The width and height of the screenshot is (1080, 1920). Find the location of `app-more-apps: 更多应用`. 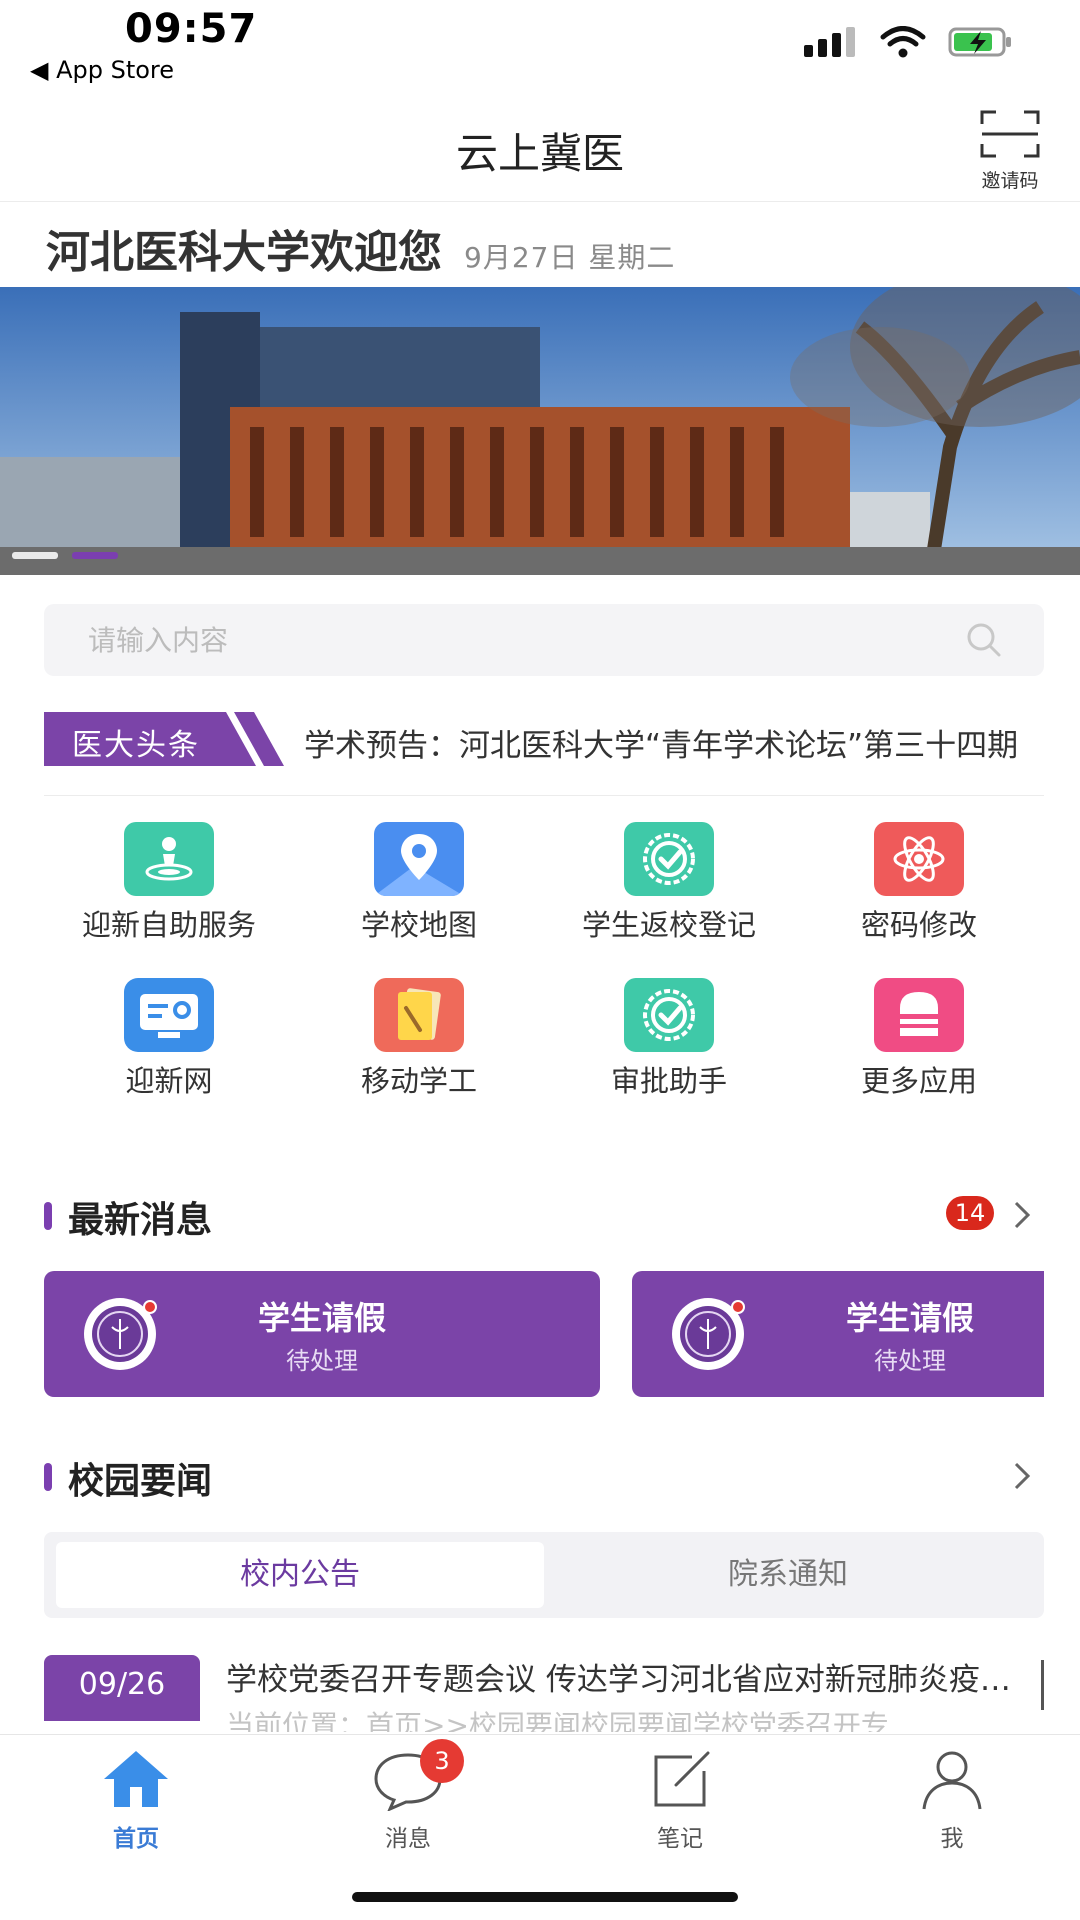

app-more-apps: 更多应用 is located at coordinates (919, 1048).